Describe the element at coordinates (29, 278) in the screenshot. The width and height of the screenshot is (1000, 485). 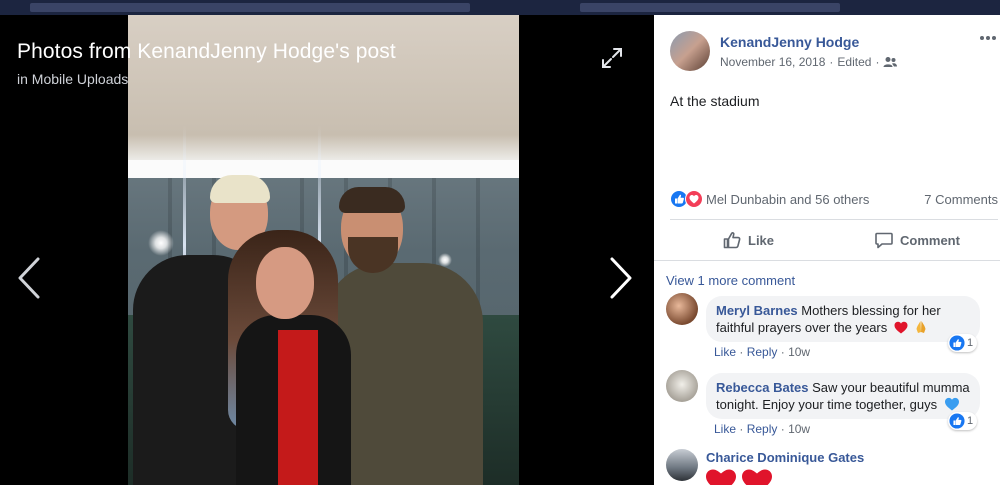
I see `chevron-left-icon` at that location.